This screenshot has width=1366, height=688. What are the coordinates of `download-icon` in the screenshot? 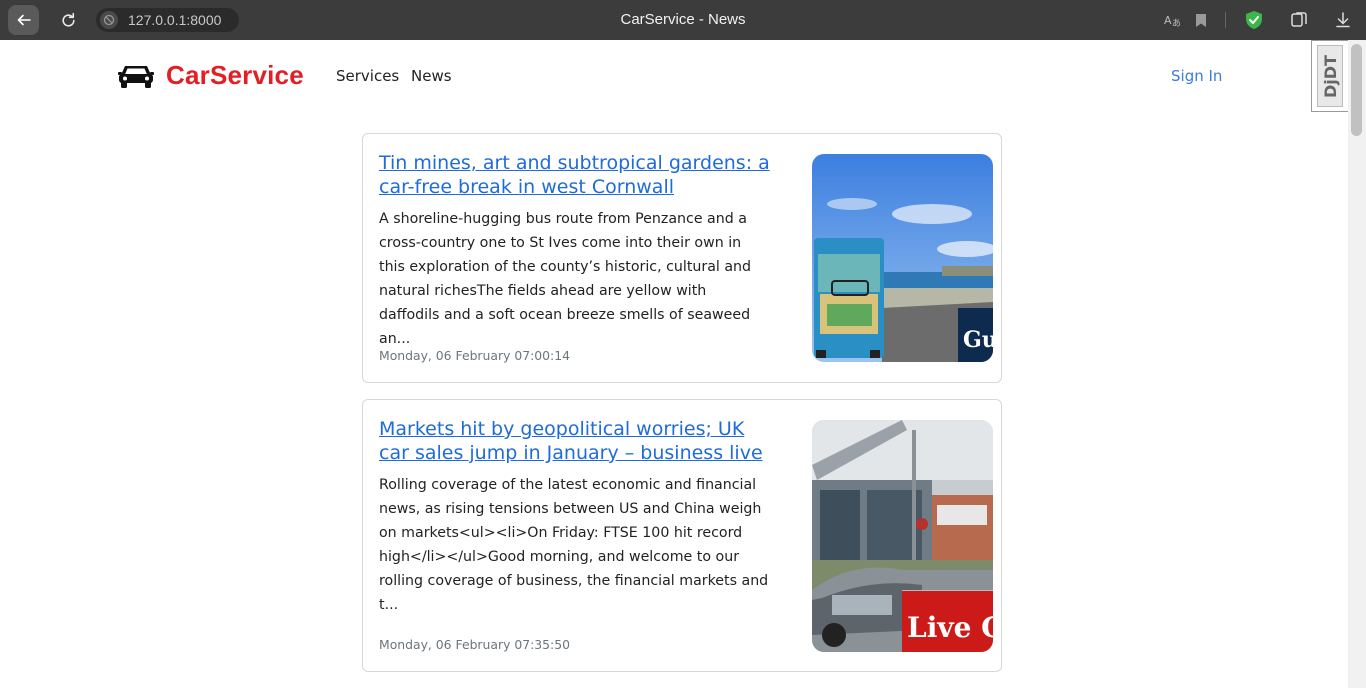 It's located at (1343, 20).